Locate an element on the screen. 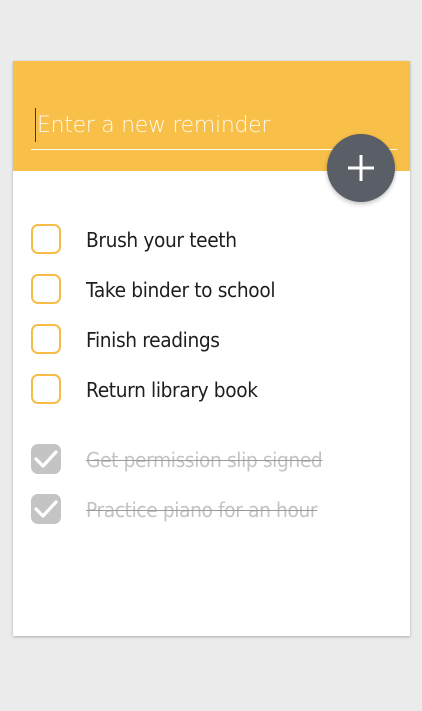 This screenshot has height=711, width=422. reminder-item: Brush your teeth is located at coordinates (211, 241).